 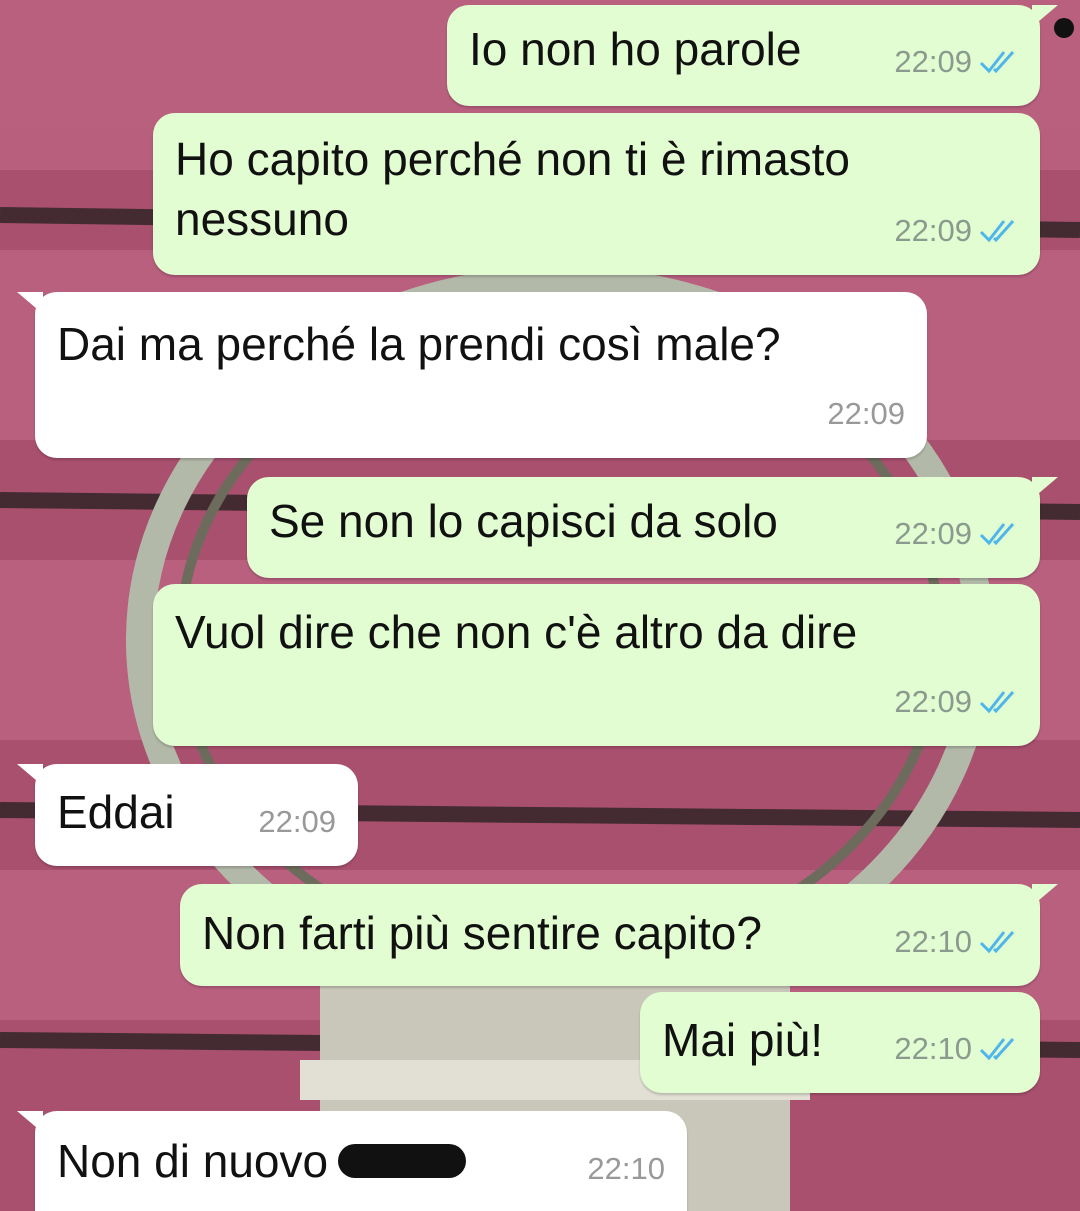 I want to click on message-text: Mai più!, so click(x=743, y=1040).